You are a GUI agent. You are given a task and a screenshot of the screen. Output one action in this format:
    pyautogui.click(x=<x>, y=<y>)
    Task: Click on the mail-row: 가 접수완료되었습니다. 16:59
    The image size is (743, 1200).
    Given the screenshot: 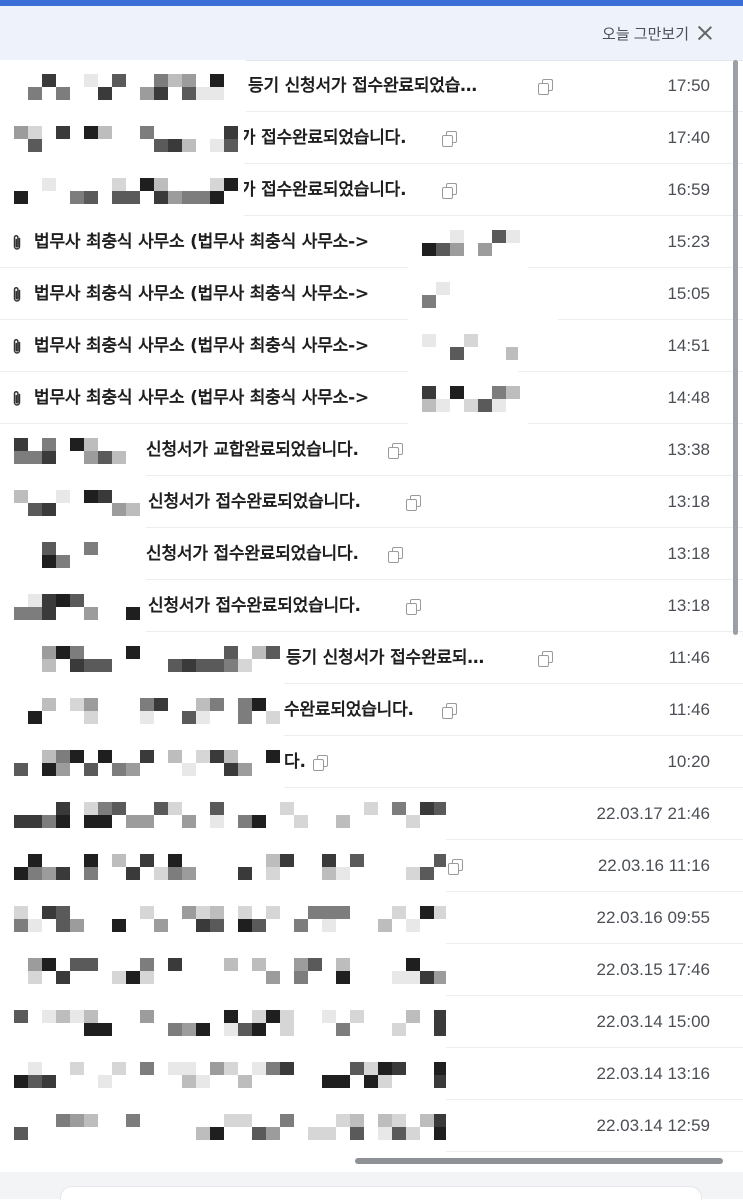 What is the action you would take?
    pyautogui.click(x=371, y=190)
    